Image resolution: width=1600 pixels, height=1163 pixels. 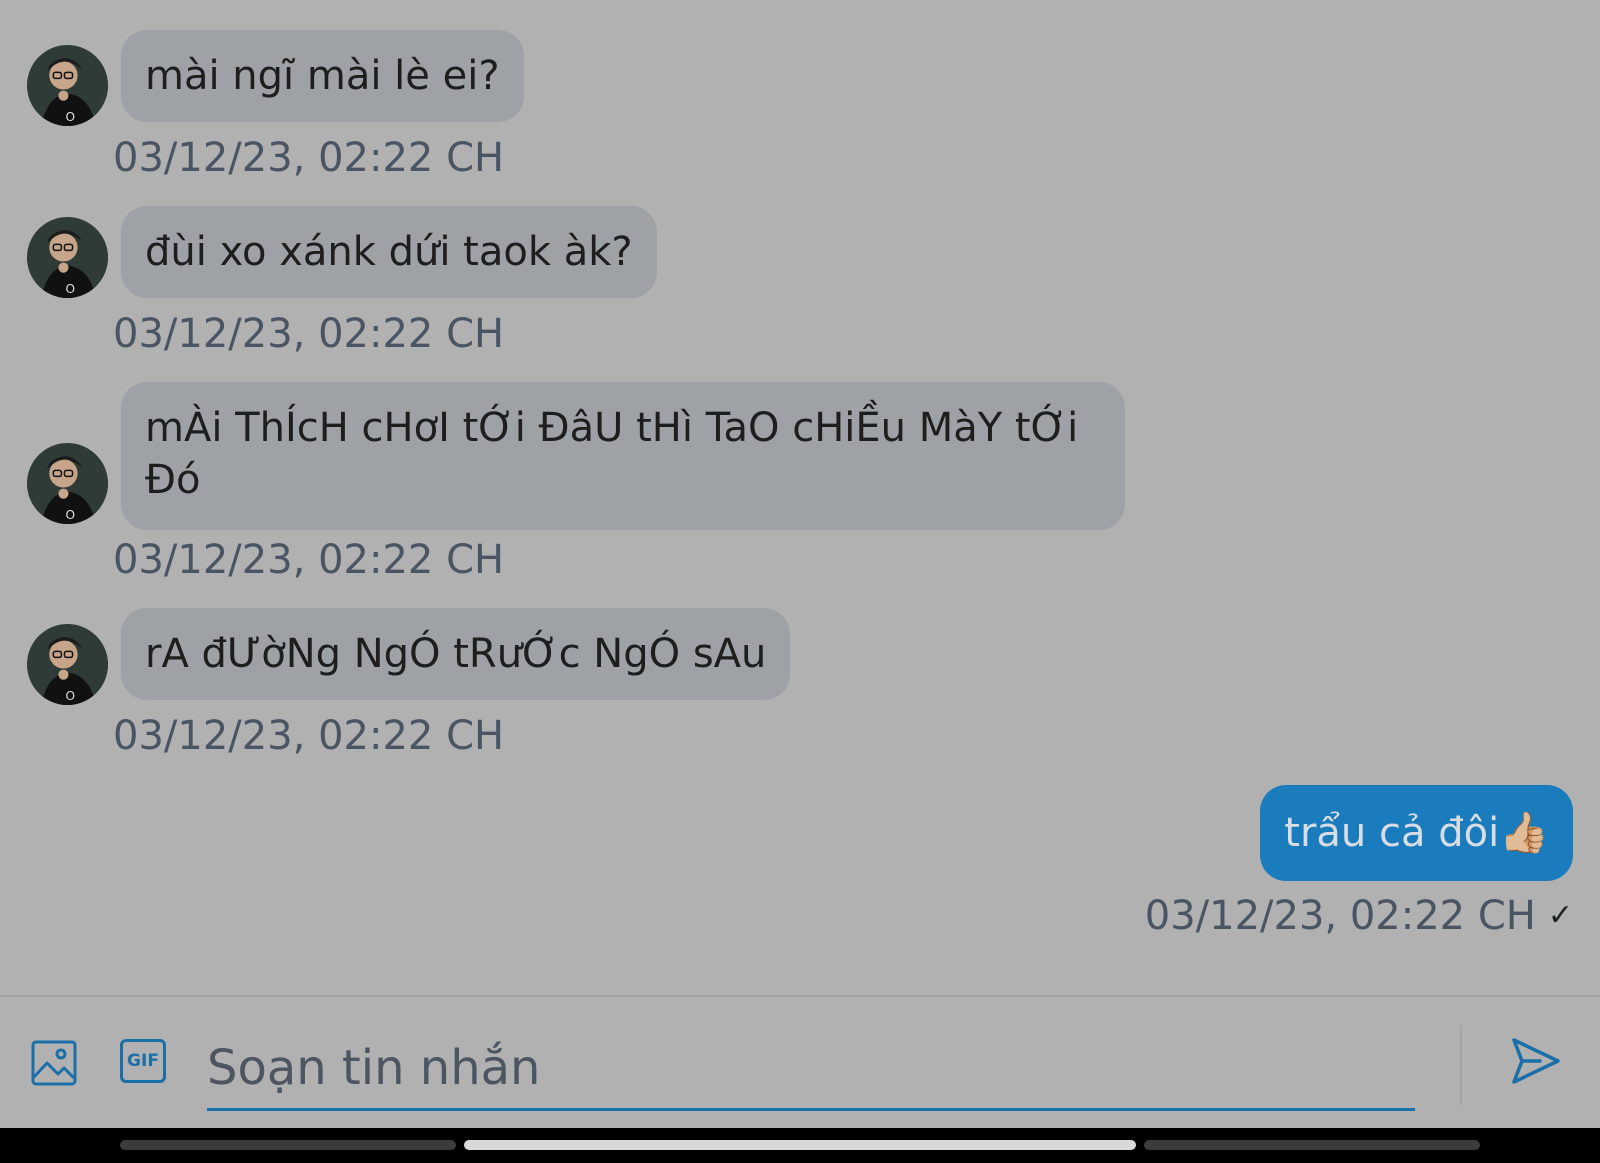 I want to click on nav-handle-left, so click(x=288, y=1145).